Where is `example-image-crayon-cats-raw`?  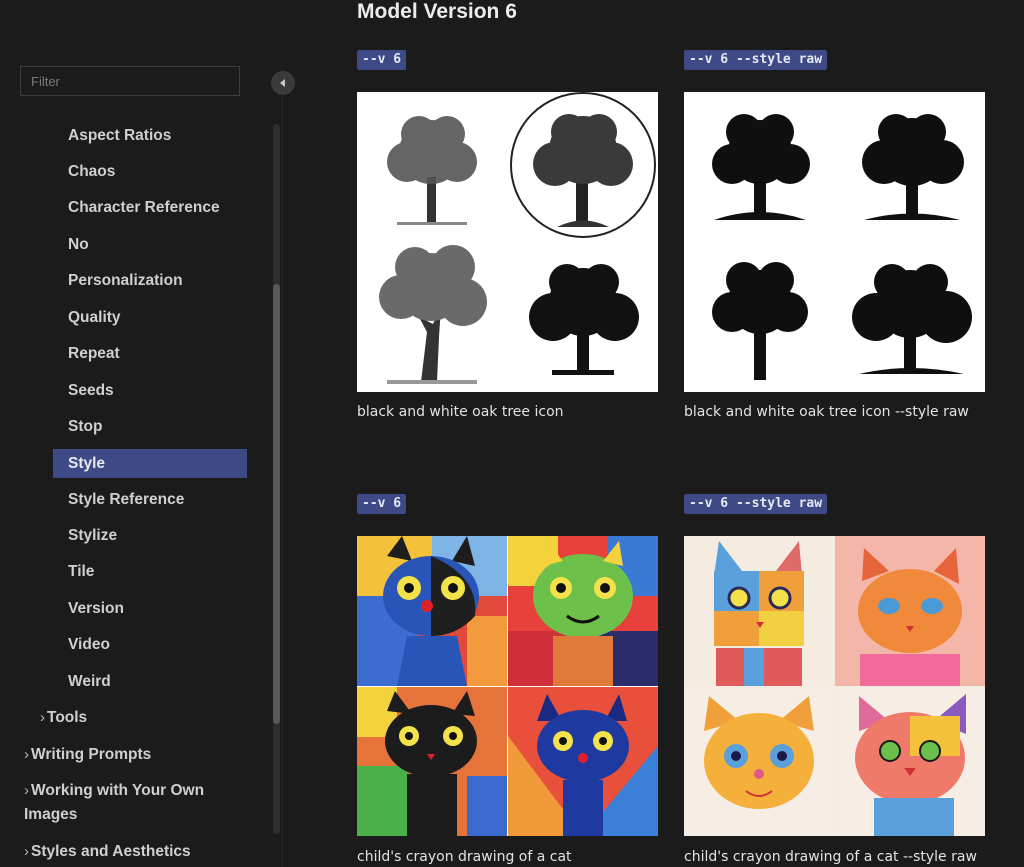
example-image-crayon-cats-raw is located at coordinates (834, 686).